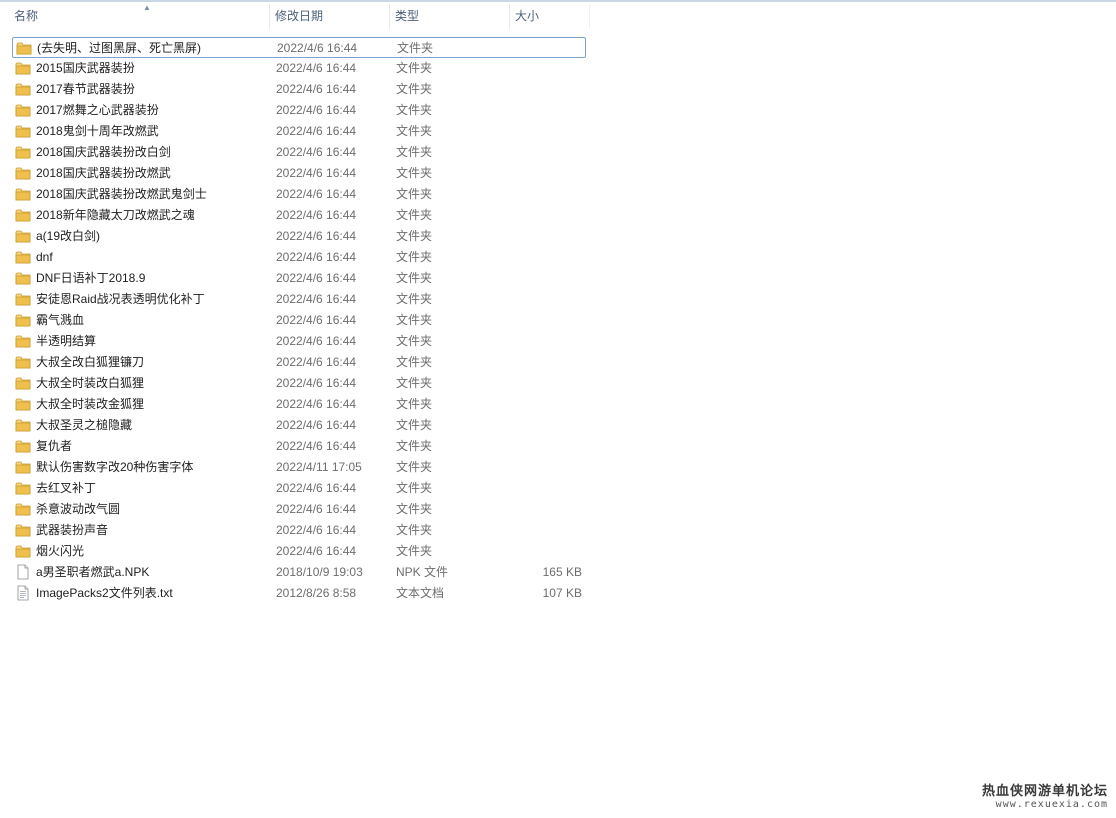 The height and width of the screenshot is (818, 1116). What do you see at coordinates (299, 152) in the screenshot?
I see `file-row: 2018国庆武器装扮改白剑 2022/4/6 16:44 文件夹` at bounding box center [299, 152].